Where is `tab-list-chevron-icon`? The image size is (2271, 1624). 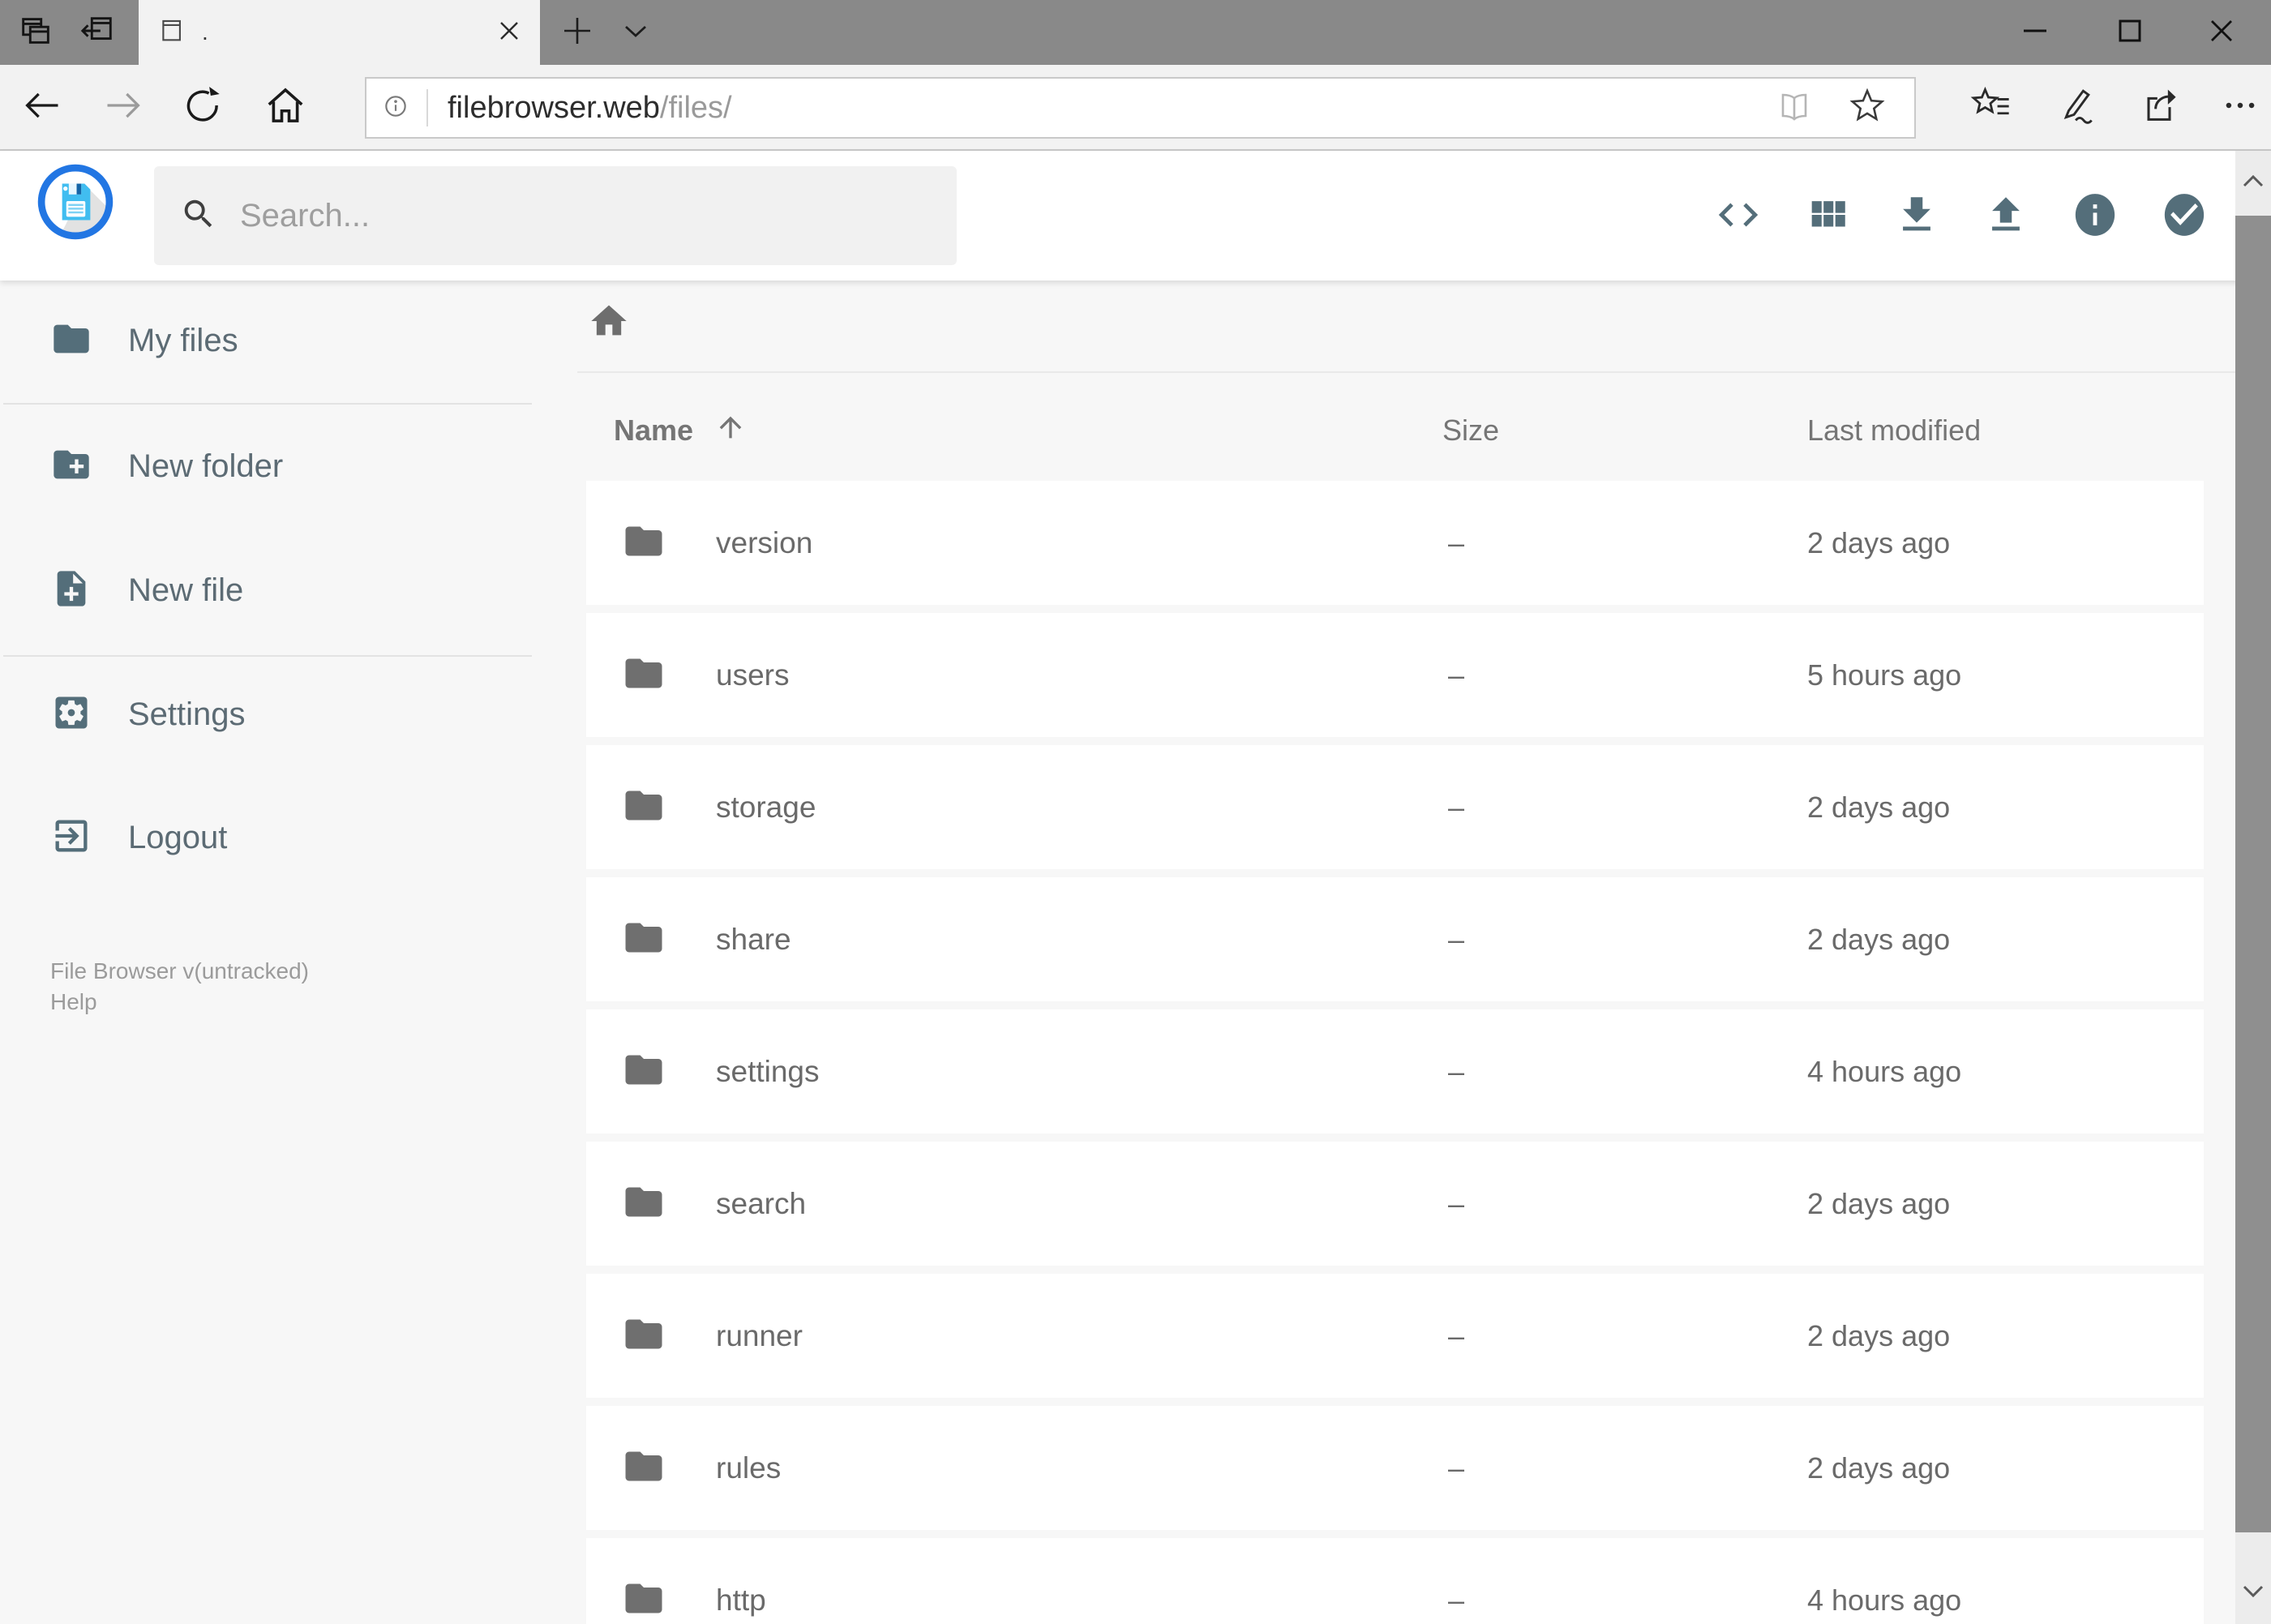 tab-list-chevron-icon is located at coordinates (635, 33).